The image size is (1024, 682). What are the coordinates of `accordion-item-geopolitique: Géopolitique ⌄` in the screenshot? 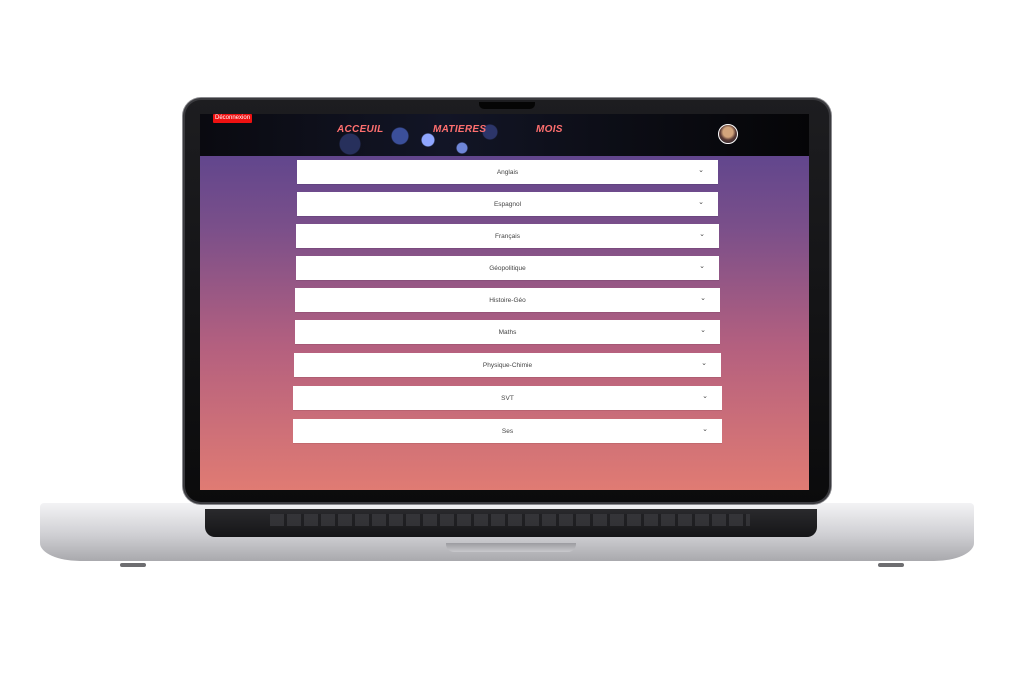 It's located at (507, 268).